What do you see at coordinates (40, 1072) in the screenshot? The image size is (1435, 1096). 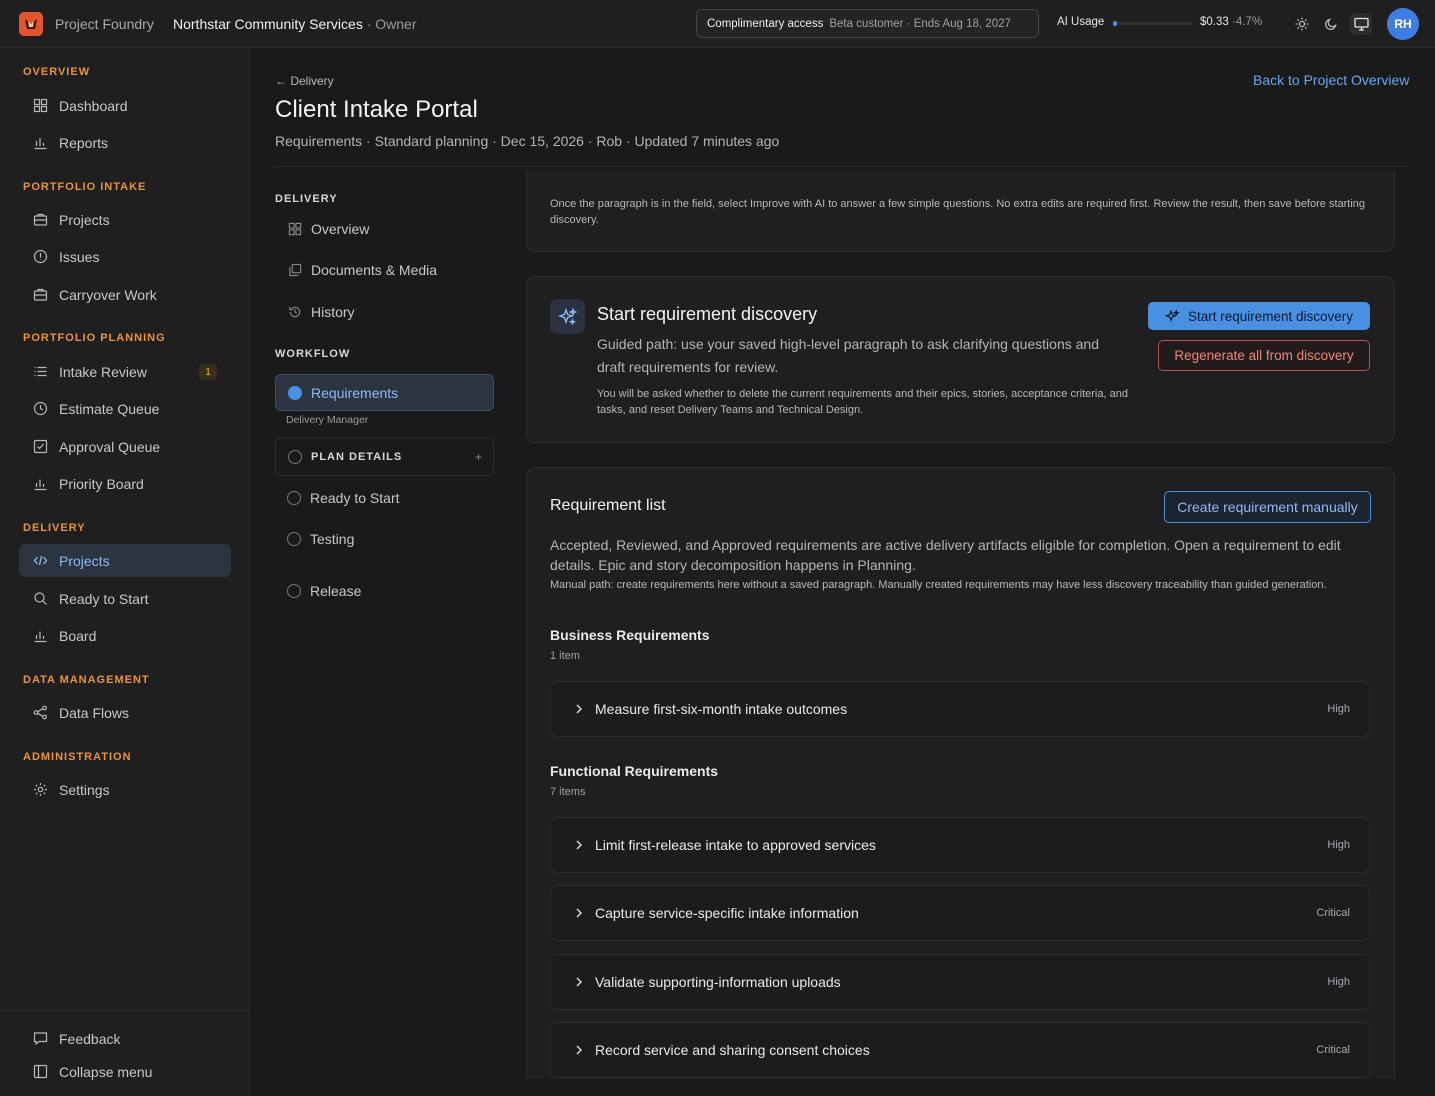 I see `sidebar-collapse-icon` at bounding box center [40, 1072].